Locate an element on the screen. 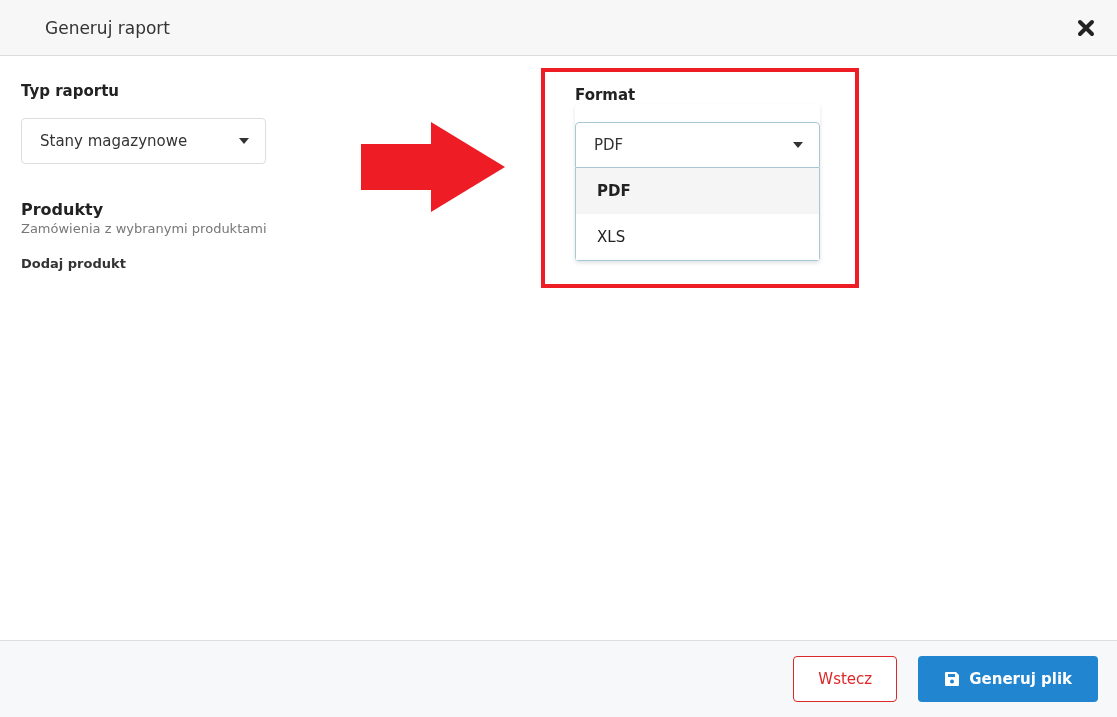 The image size is (1117, 717). field-label: Typ raportu is located at coordinates (70, 91).